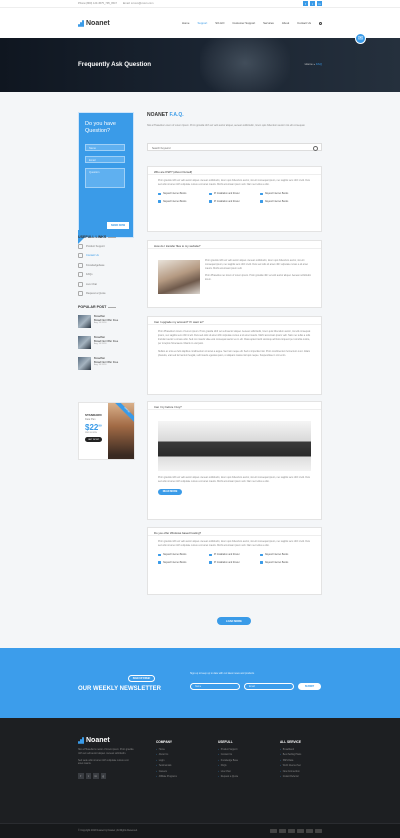 The height and width of the screenshot is (838, 400). I want to click on breadcrumb-home: Home, so click(309, 64).